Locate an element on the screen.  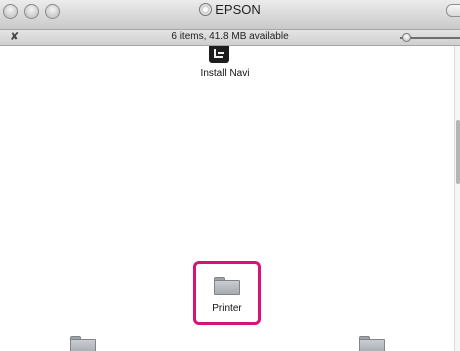
install-navi-icon is located at coordinates (219, 54).